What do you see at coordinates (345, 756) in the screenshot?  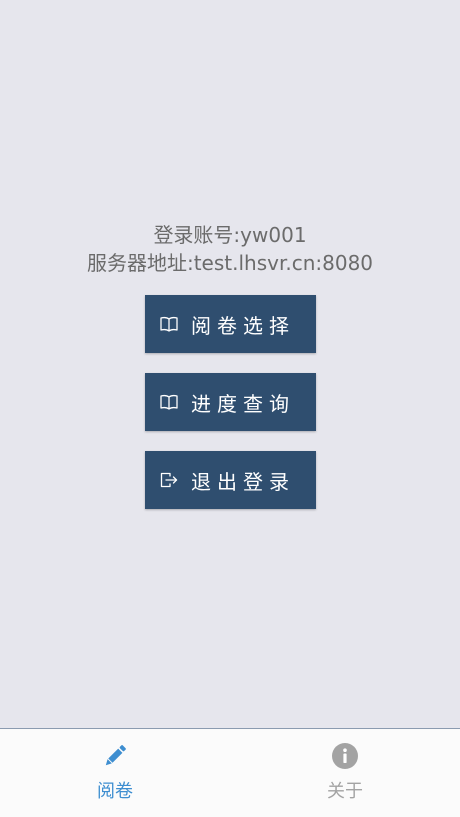 I see `info-icon` at bounding box center [345, 756].